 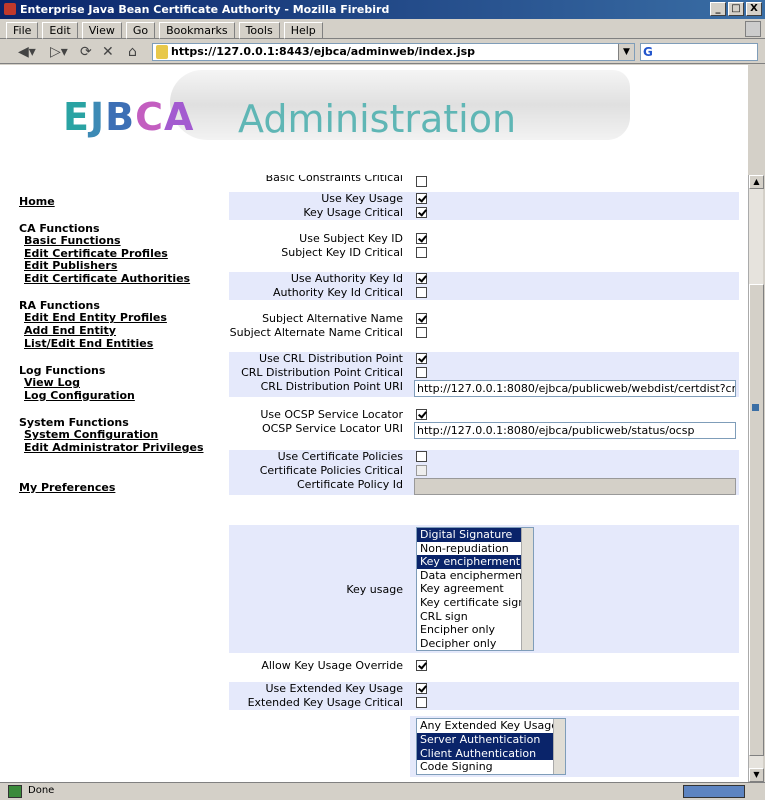 What do you see at coordinates (421, 689) in the screenshot?
I see `use-extended-key-usage-checkbox` at bounding box center [421, 689].